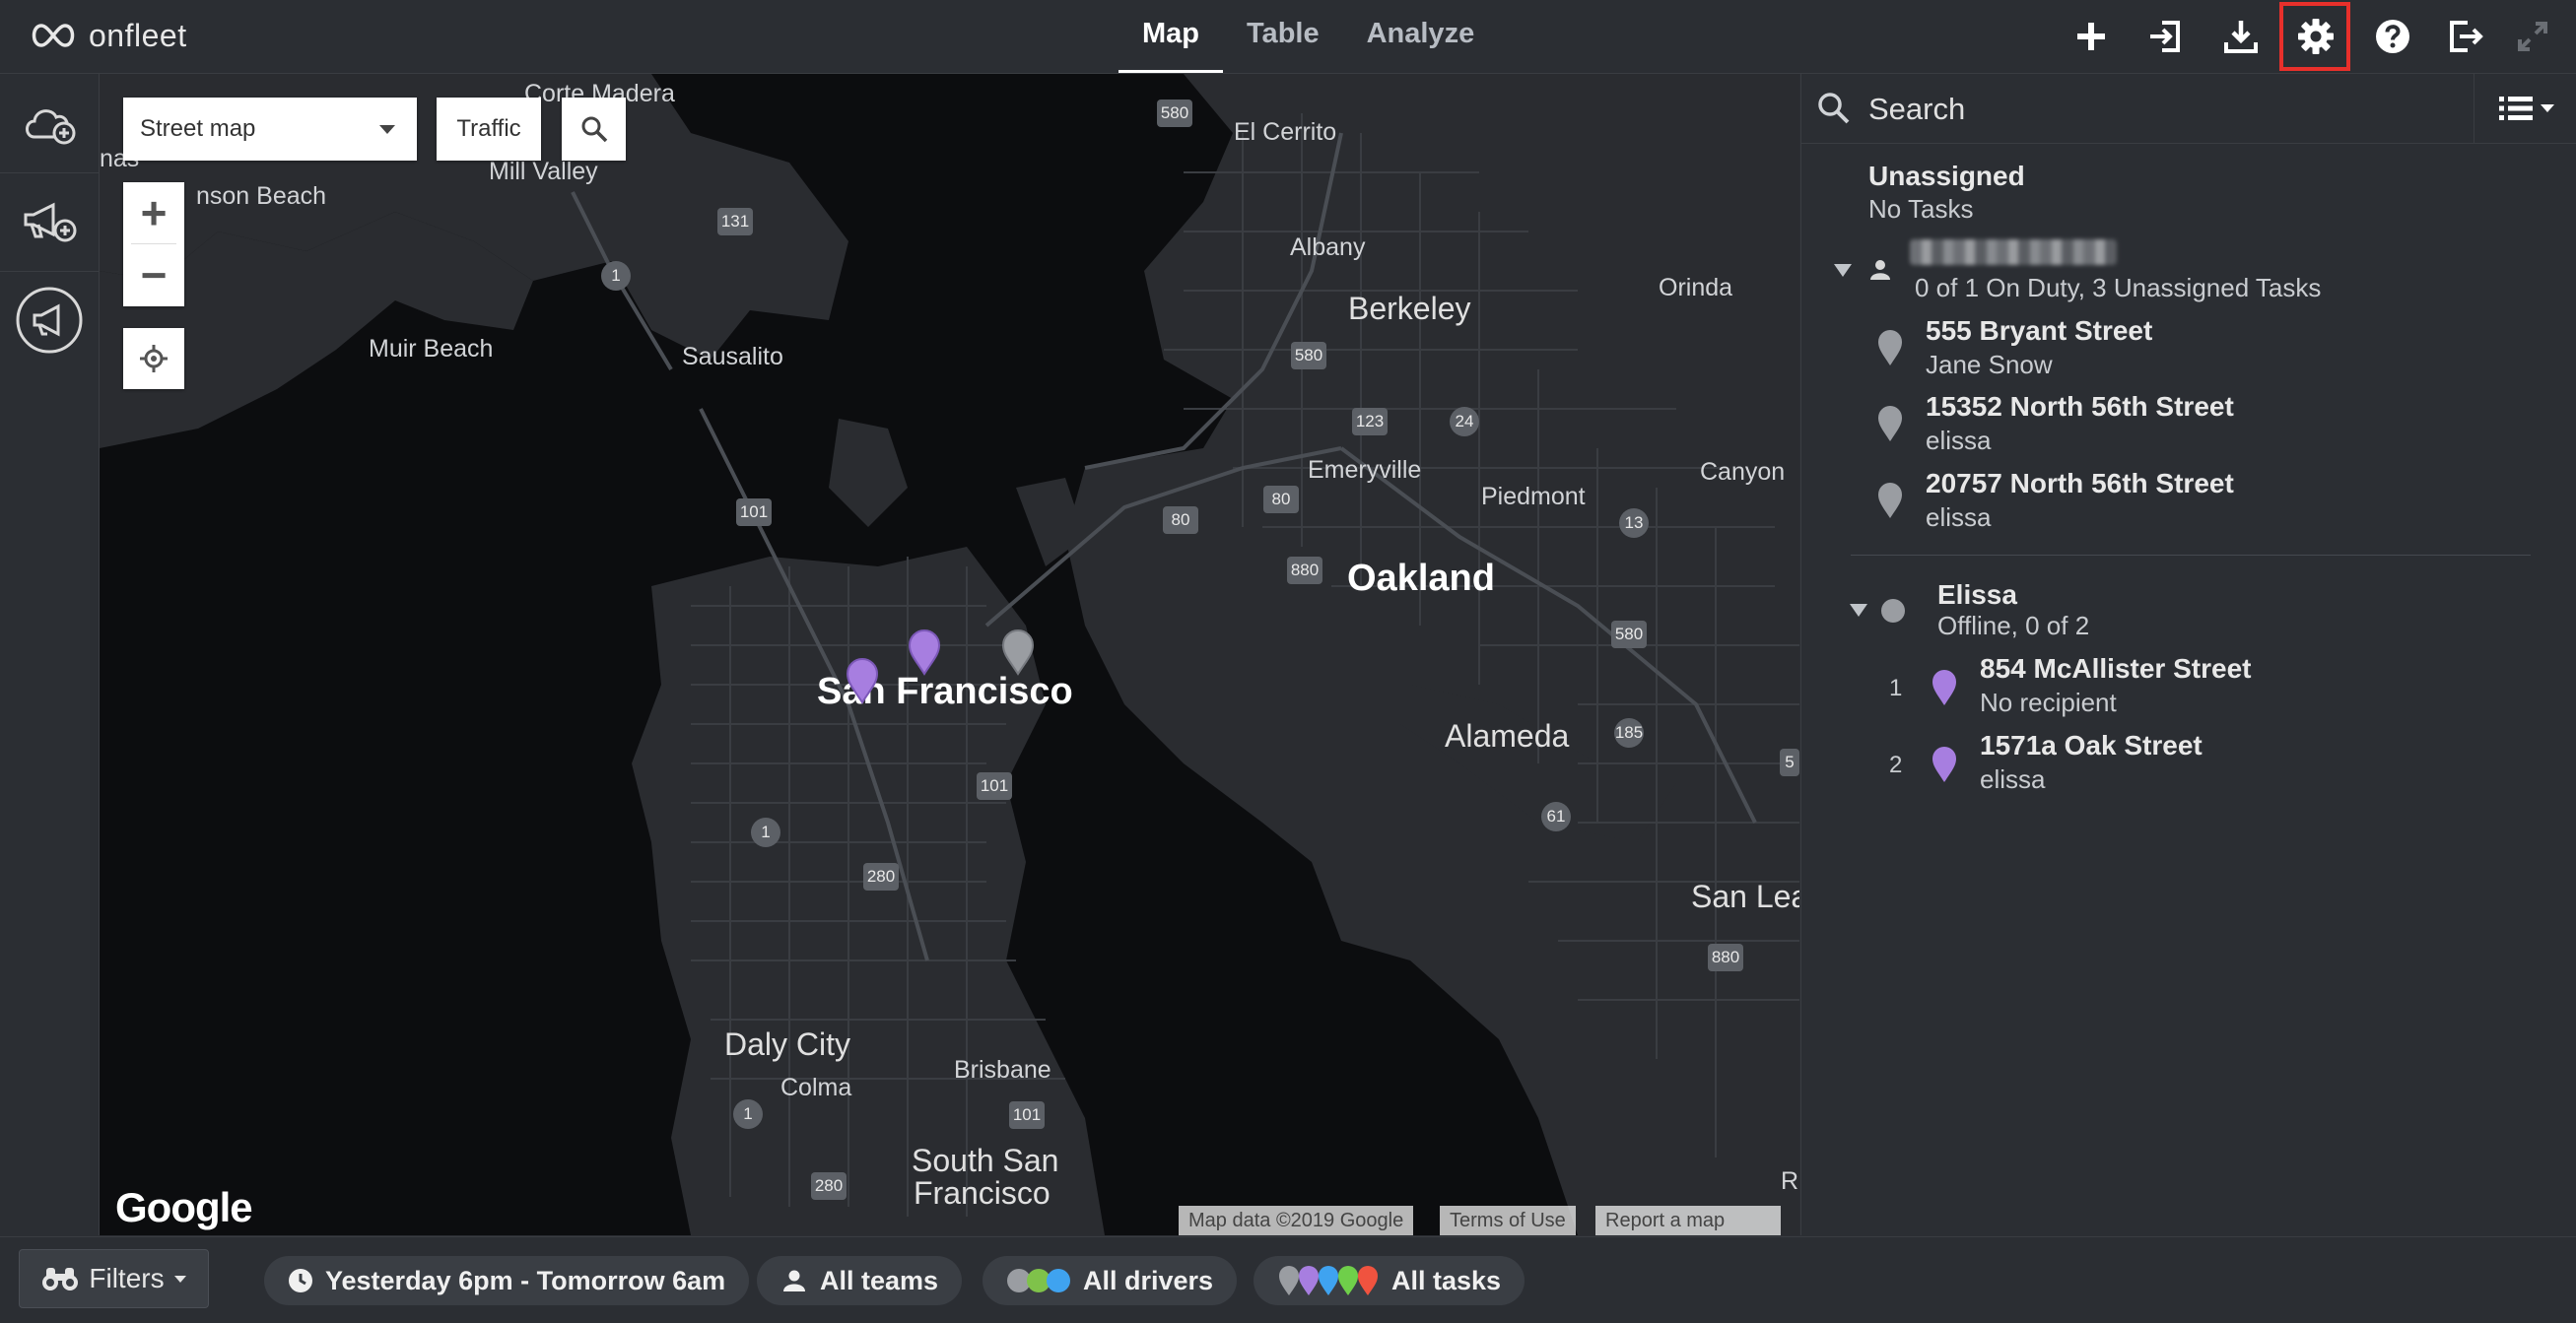 The image size is (2576, 1323). I want to click on megaphone-icon, so click(50, 320).